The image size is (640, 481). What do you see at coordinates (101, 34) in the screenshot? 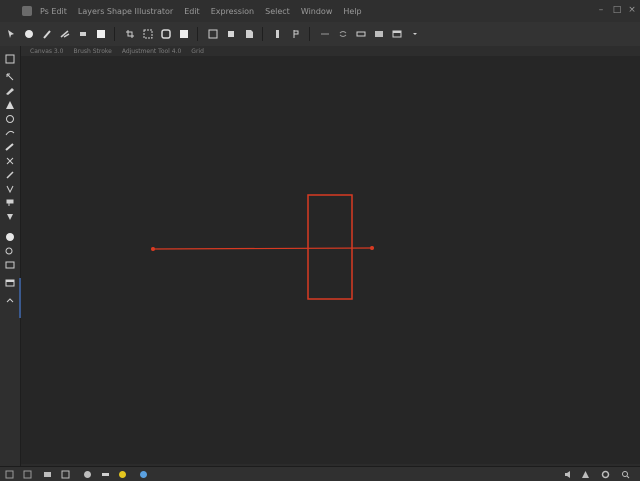
I see `rectangle-icon` at bounding box center [101, 34].